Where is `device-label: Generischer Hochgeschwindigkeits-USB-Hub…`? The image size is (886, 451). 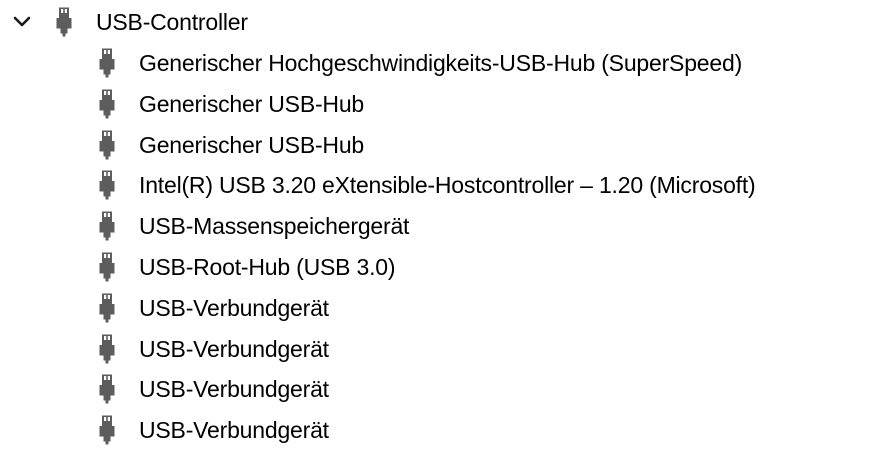 device-label: Generischer Hochgeschwindigkeits-USB-Hub… is located at coordinates (441, 63).